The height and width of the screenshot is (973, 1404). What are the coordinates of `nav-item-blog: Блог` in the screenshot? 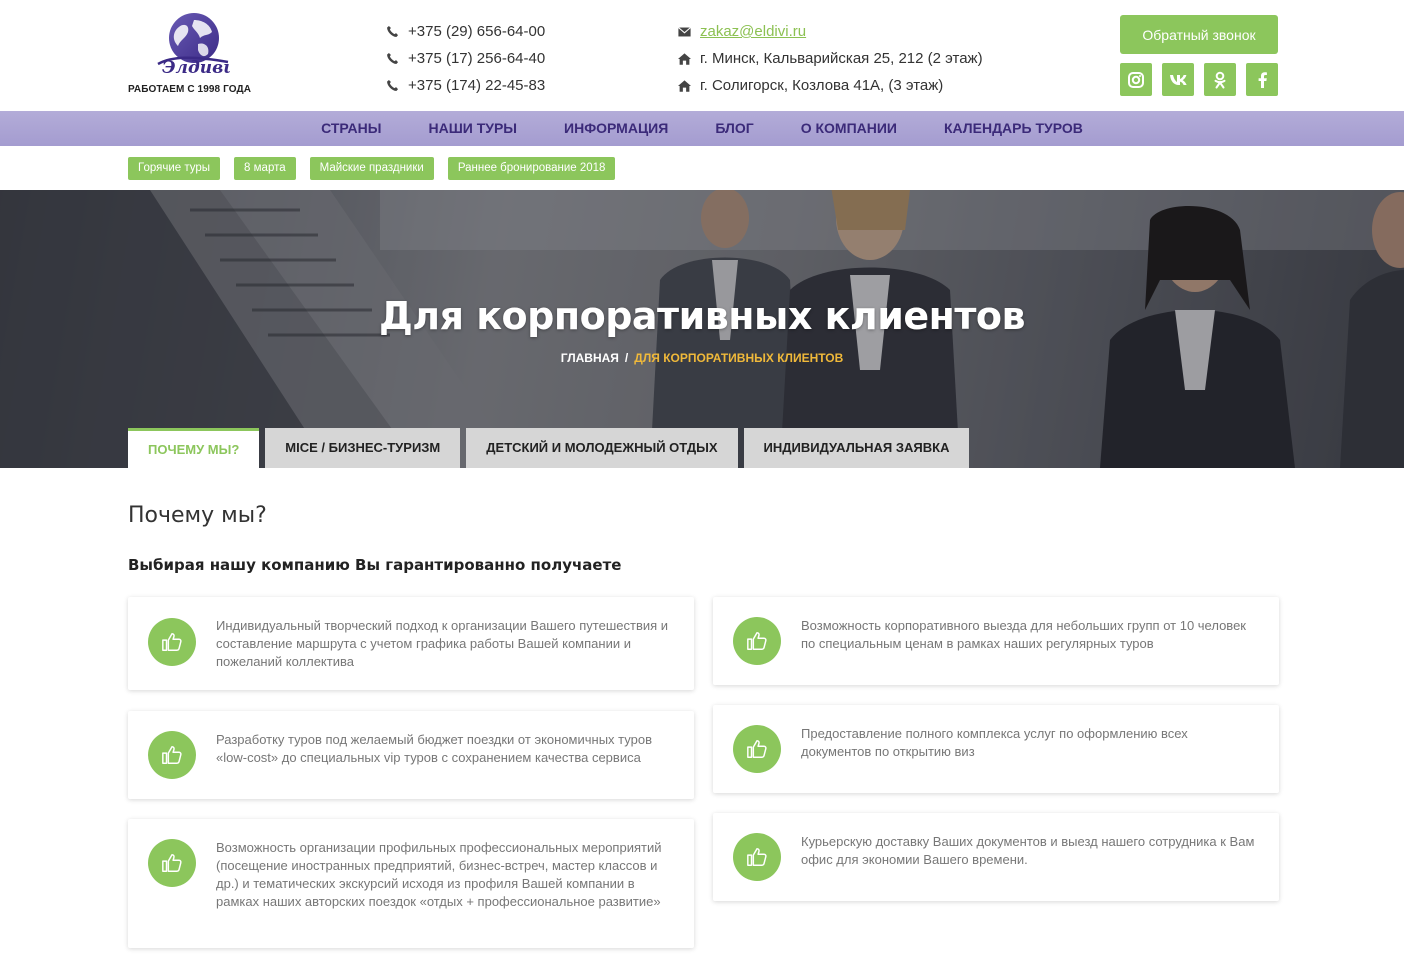 It's located at (734, 128).